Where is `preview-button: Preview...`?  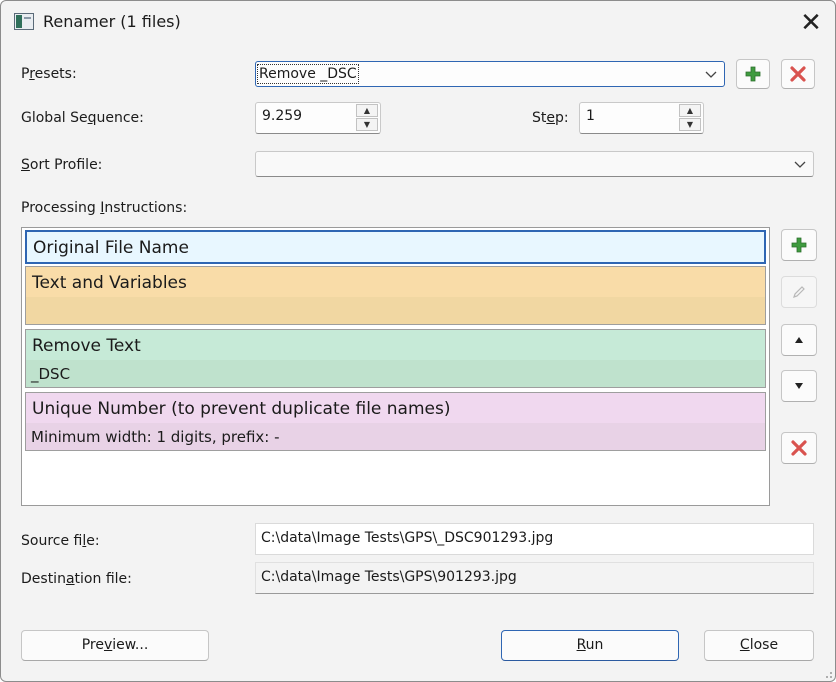
preview-button: Preview... is located at coordinates (115, 645).